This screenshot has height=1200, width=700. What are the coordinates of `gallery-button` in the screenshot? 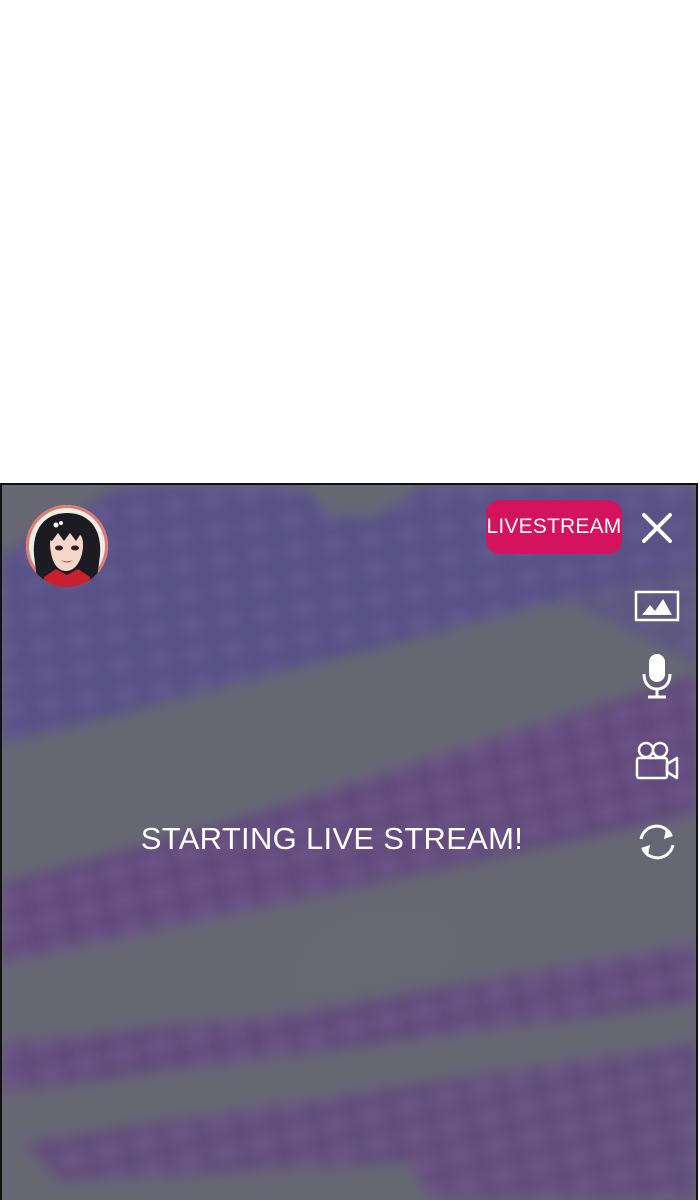 It's located at (657, 606).